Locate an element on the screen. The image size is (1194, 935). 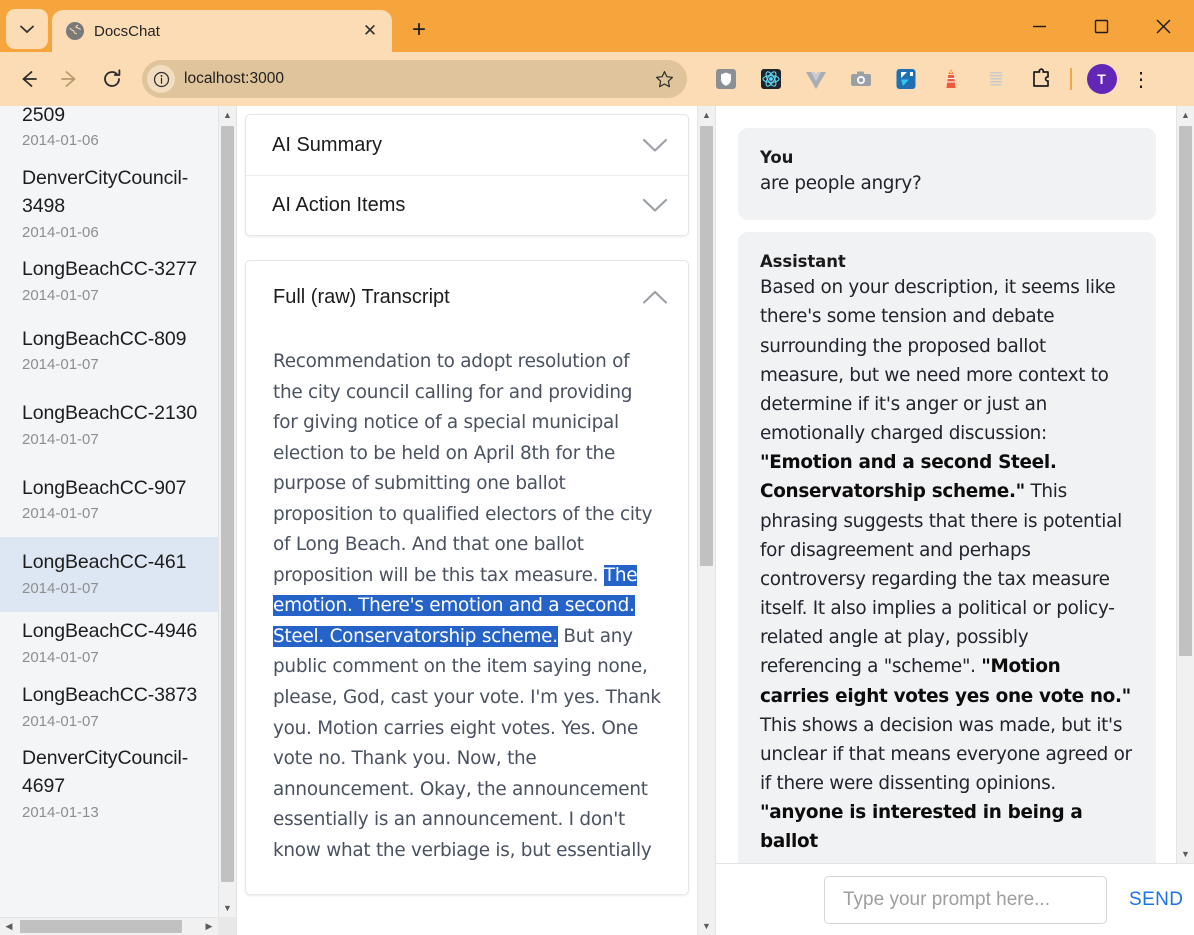
chat-input-bar: SEND is located at coordinates (955, 899).